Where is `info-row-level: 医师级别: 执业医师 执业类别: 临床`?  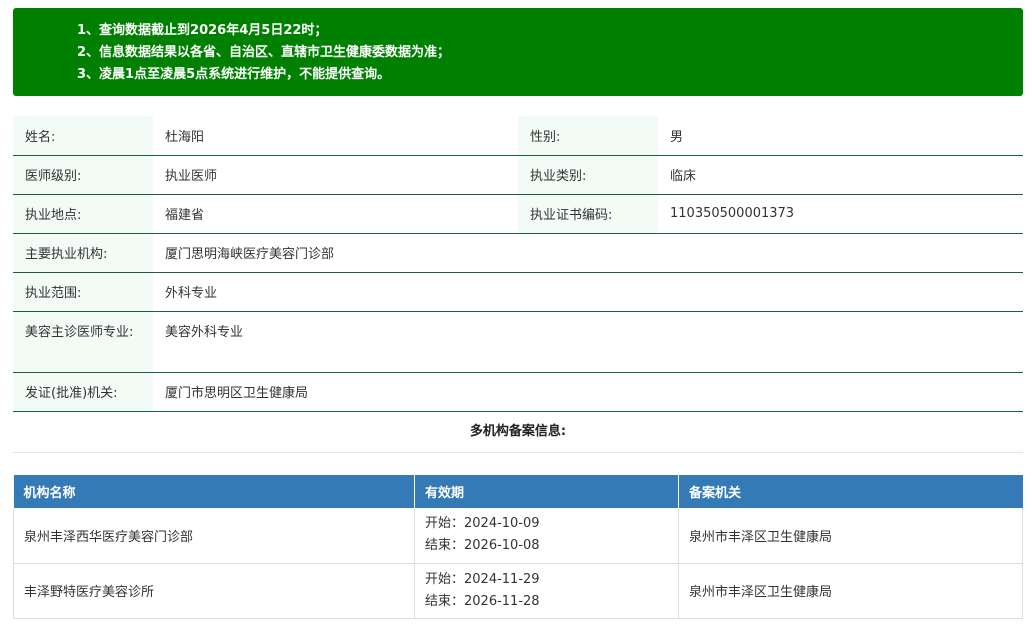
info-row-level: 医师级别: 执业医师 执业类别: 临床 is located at coordinates (518, 175).